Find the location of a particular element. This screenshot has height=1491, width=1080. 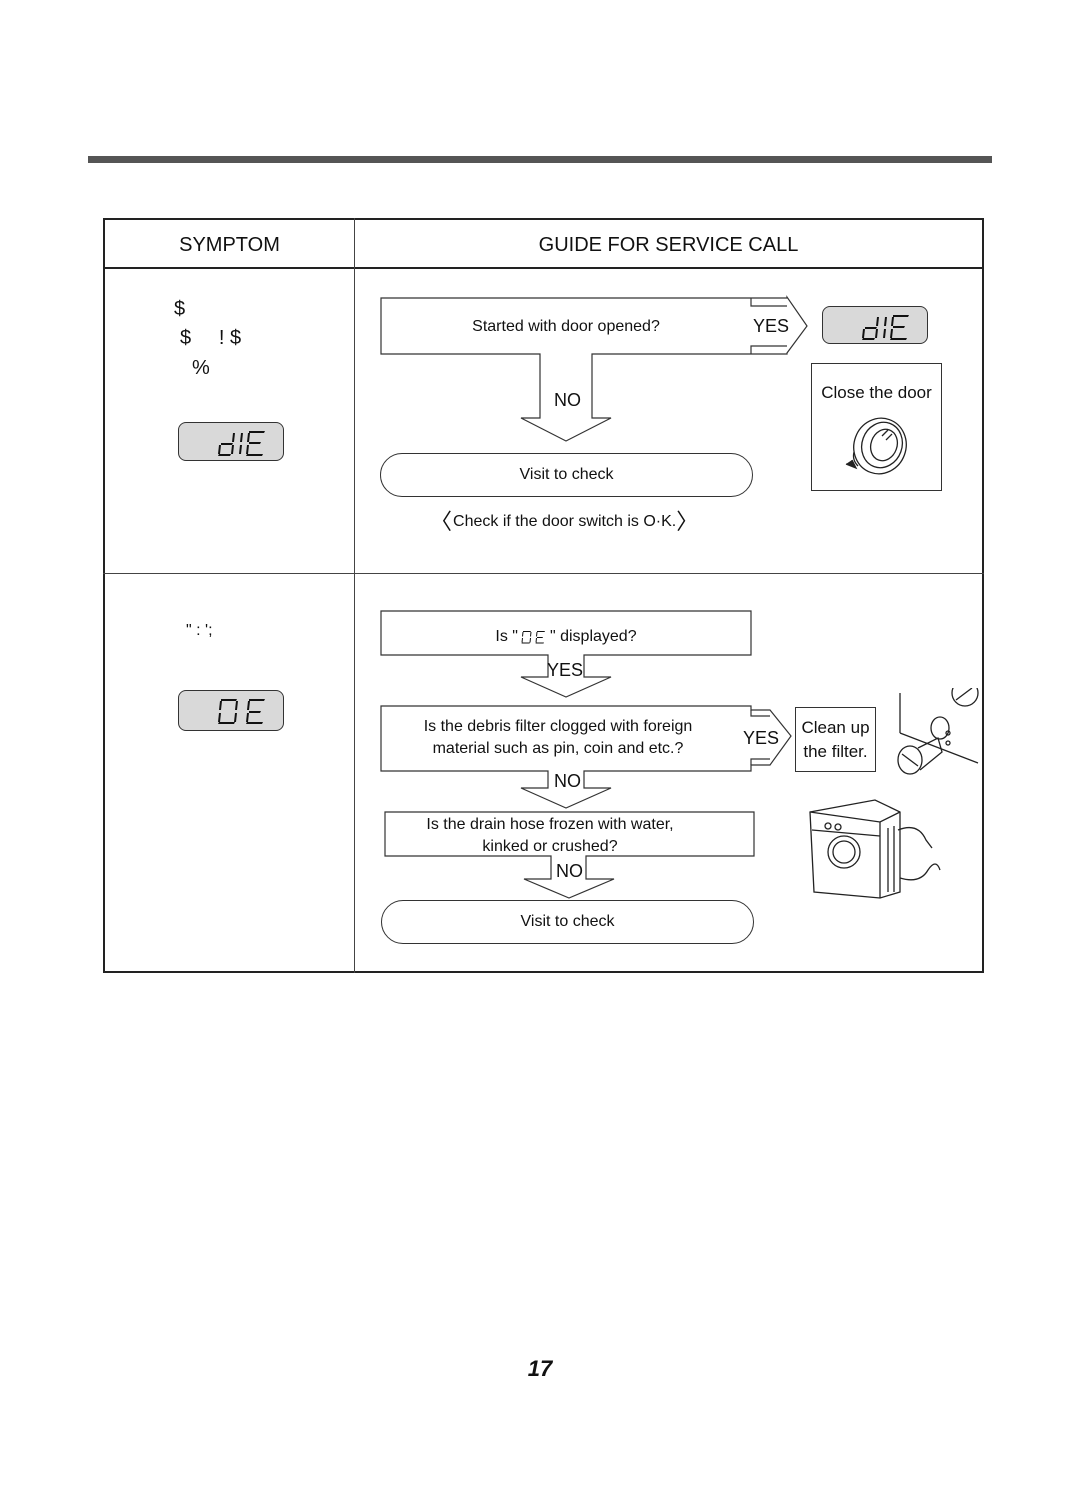

yes-lcd-display-de is located at coordinates (875, 325).